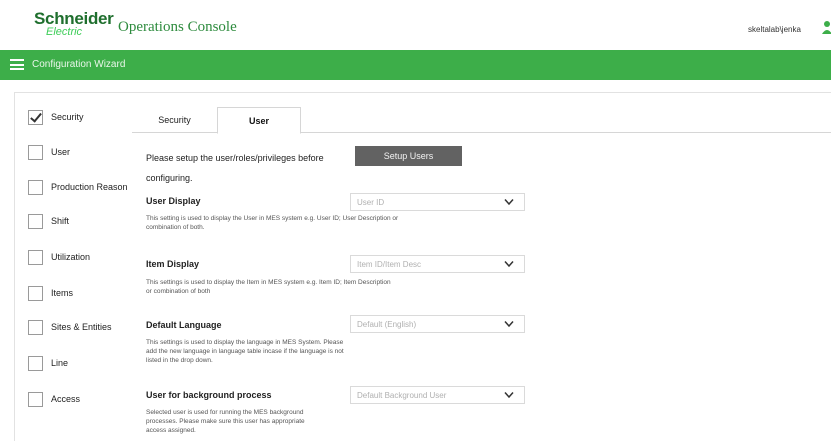 This screenshot has height=441, width=831. I want to click on checkbox-checked, so click(35, 117).